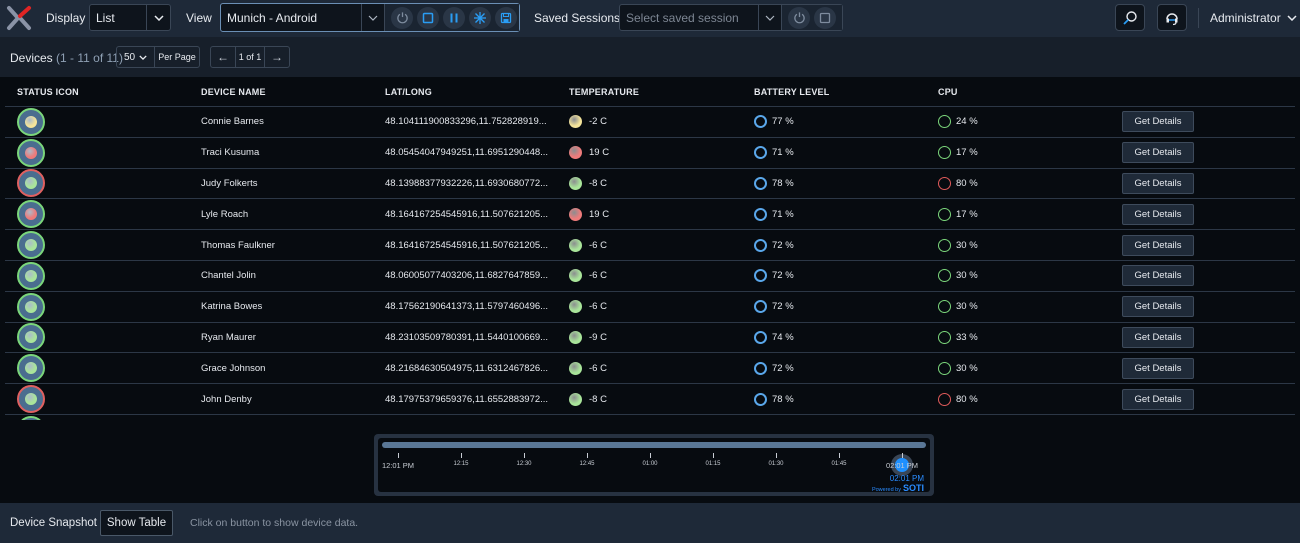 Image resolution: width=1300 pixels, height=543 pixels. I want to click on user-menu: Administrator, so click(1253, 18).